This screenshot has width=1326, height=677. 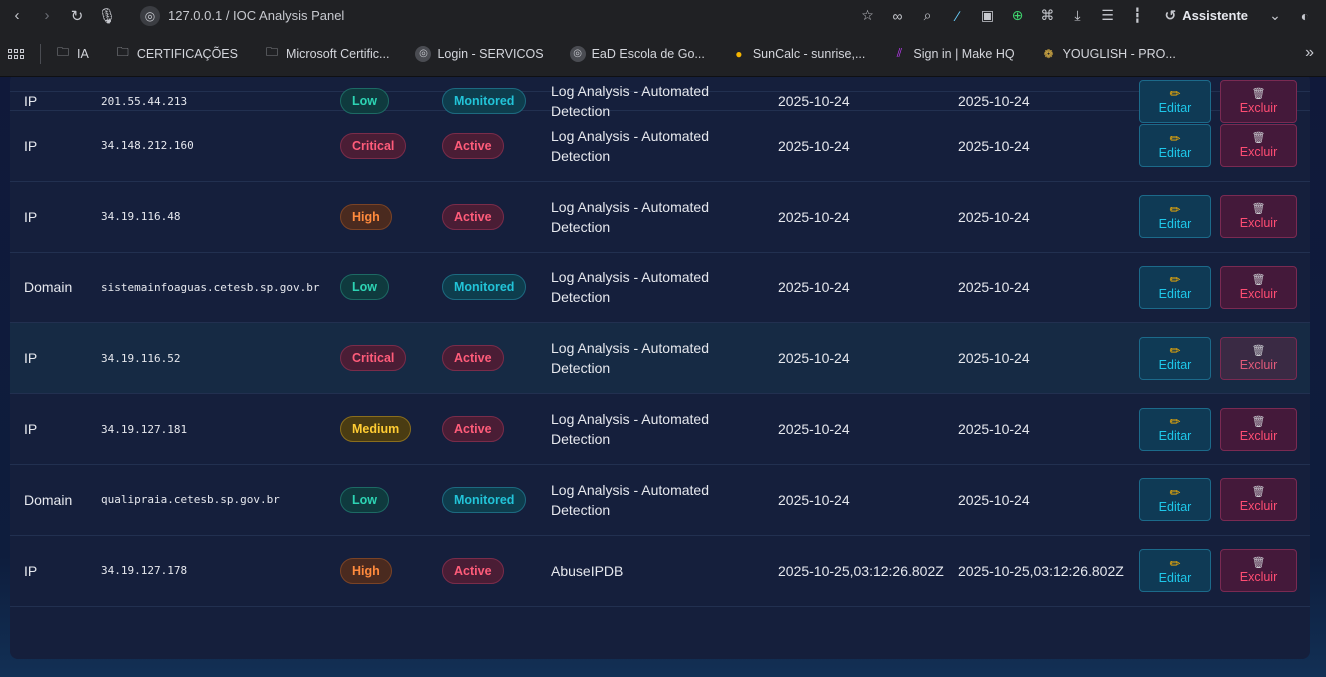 I want to click on address-bar: ◎ 127.0.0.1 / IOC Analysis Panel, so click(x=242, y=15).